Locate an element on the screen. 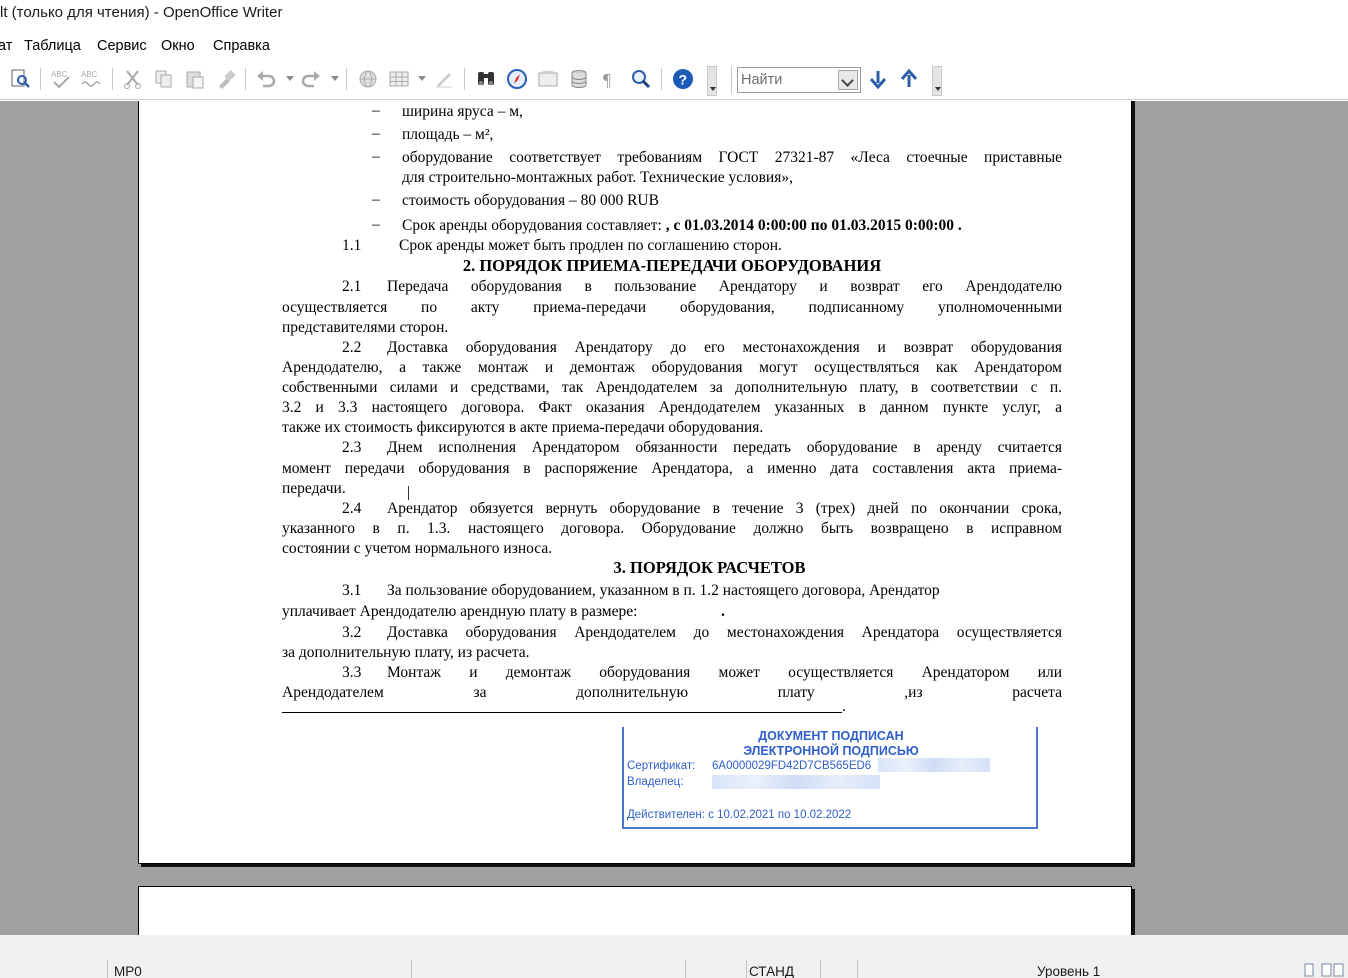 This screenshot has height=978, width=1348. clause-3-1-amount-end: . is located at coordinates (723, 611).